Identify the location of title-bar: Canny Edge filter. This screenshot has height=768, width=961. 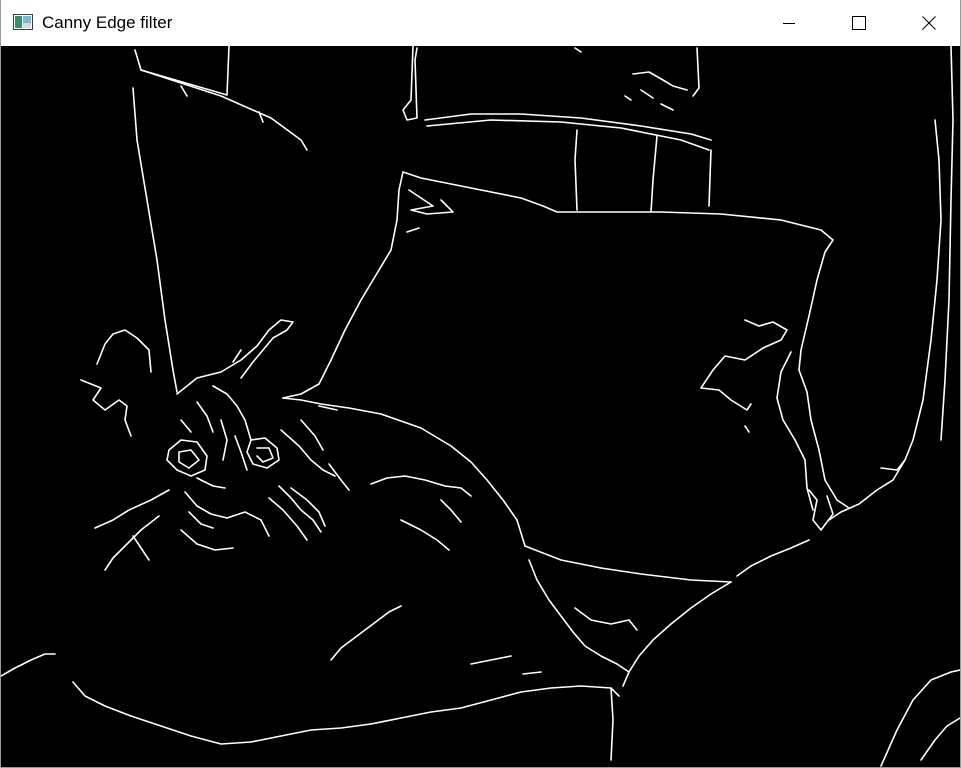
(480, 23).